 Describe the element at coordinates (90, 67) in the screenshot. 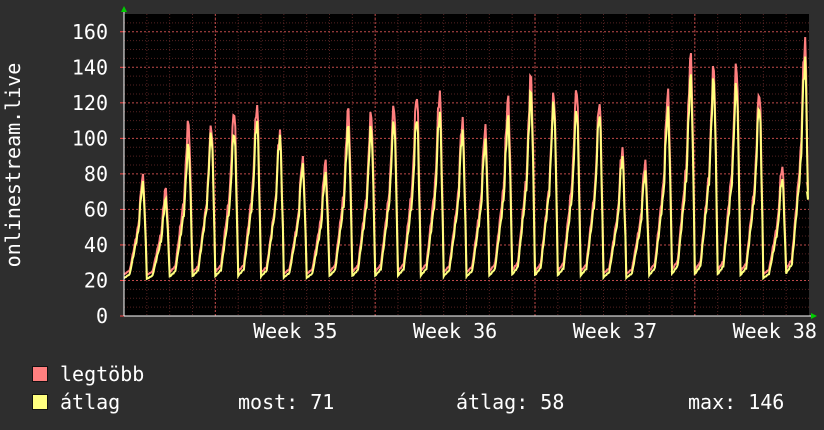

I see `y-tick-label: 140` at that location.